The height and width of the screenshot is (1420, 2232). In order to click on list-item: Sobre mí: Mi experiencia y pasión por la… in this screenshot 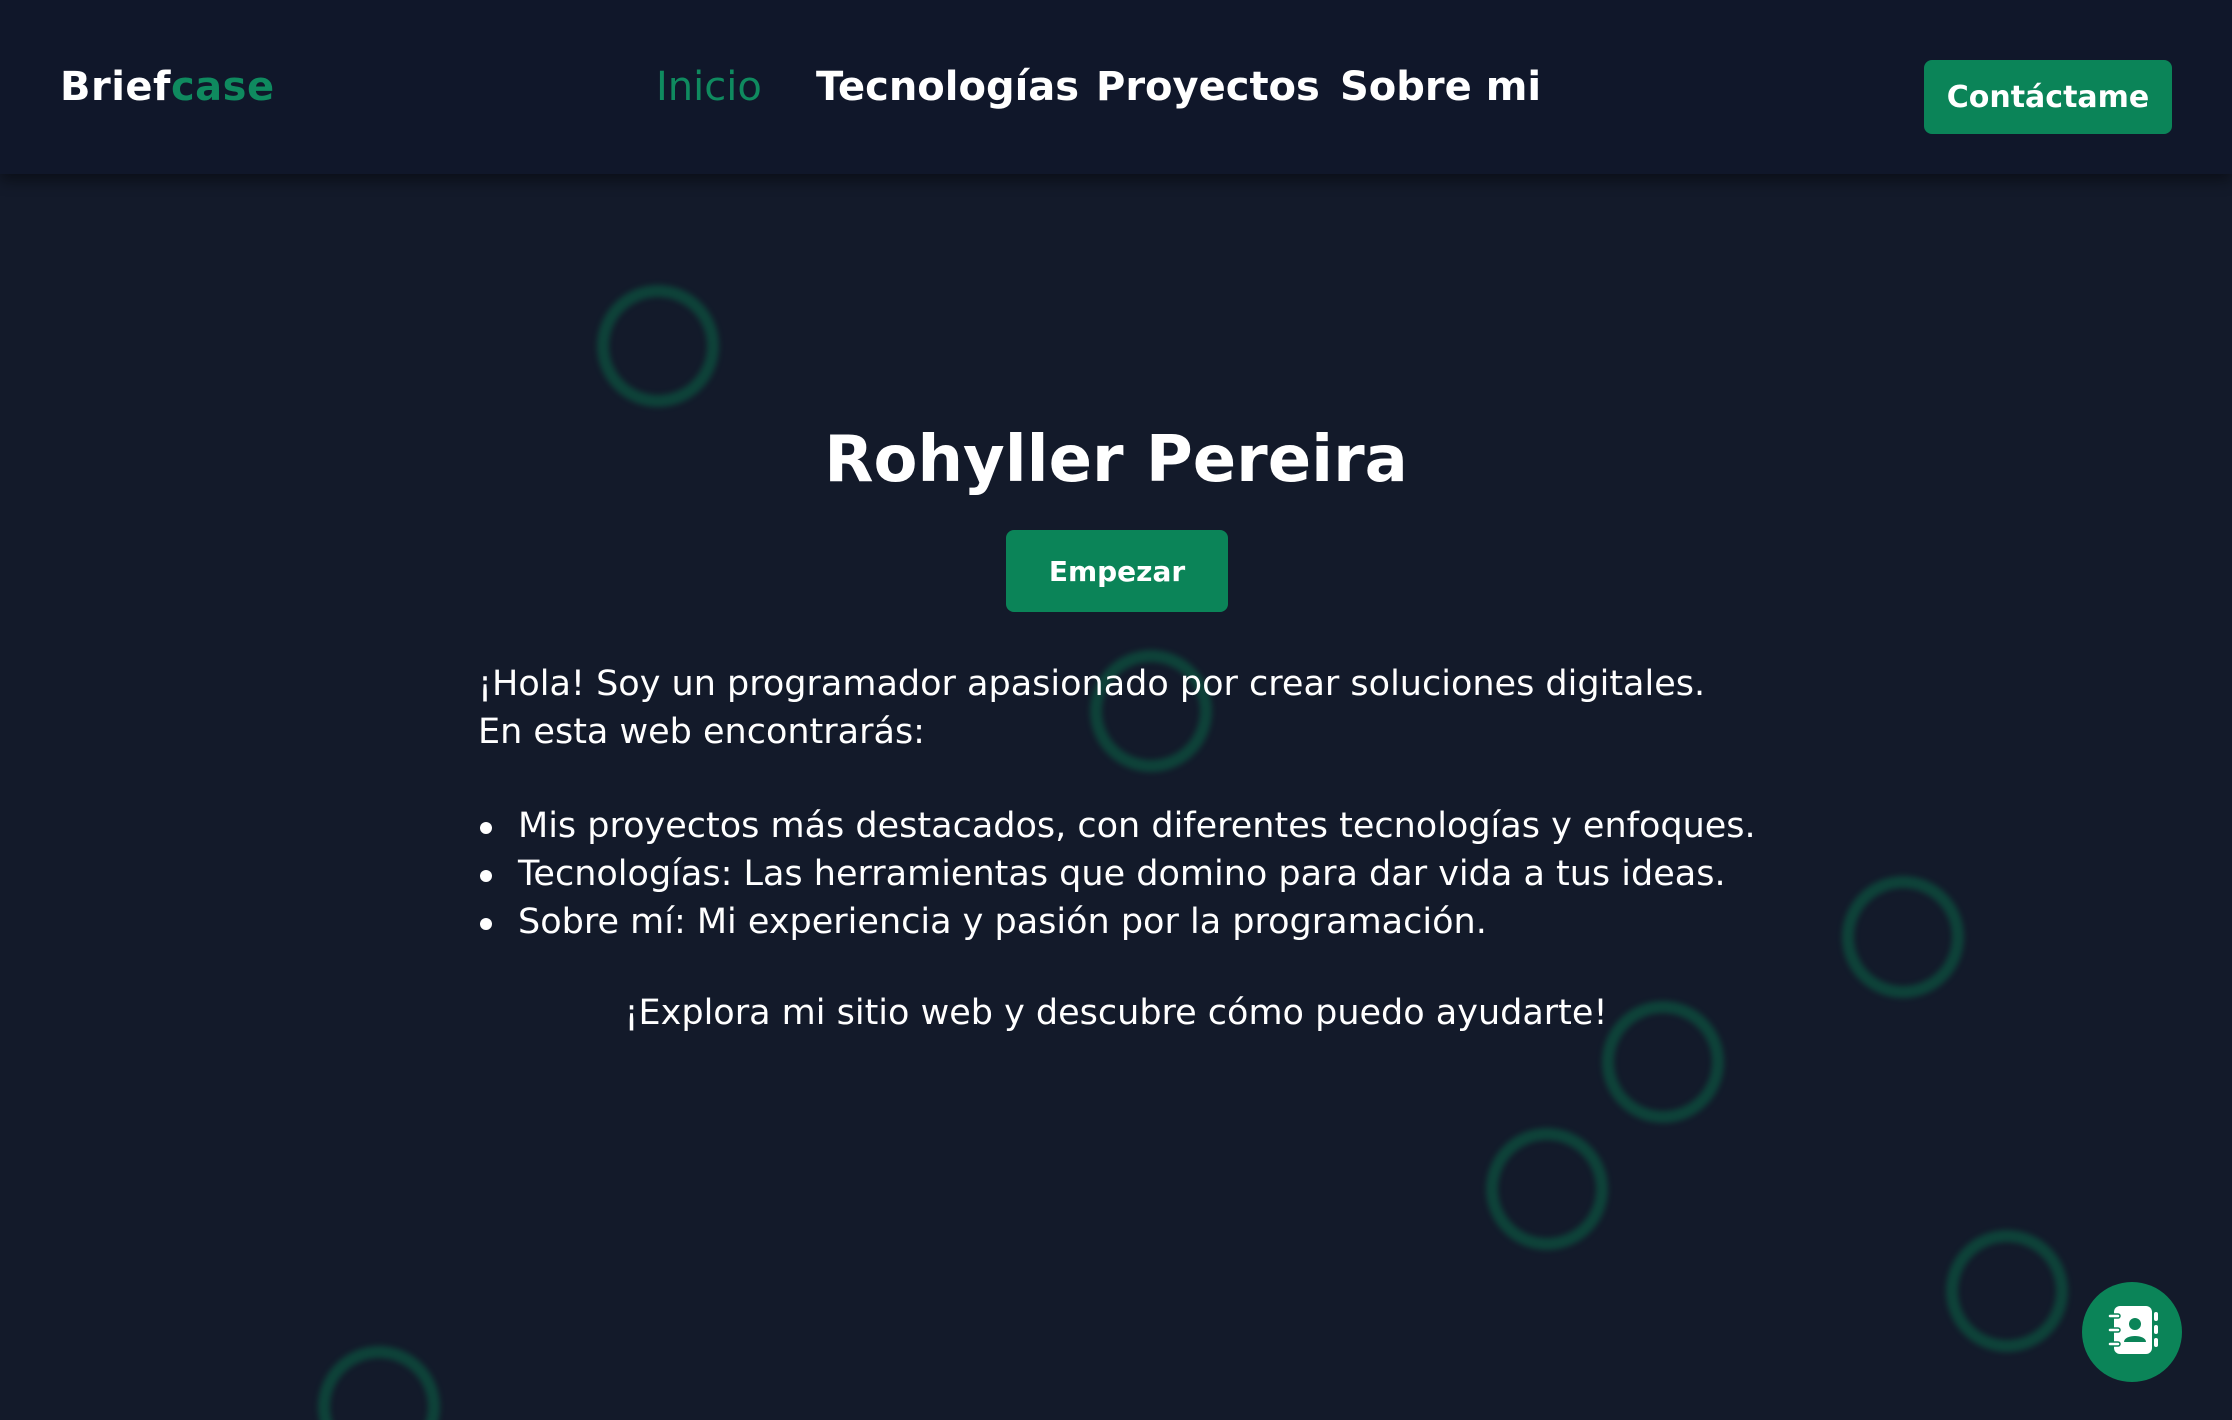, I will do `click(1128, 922)`.